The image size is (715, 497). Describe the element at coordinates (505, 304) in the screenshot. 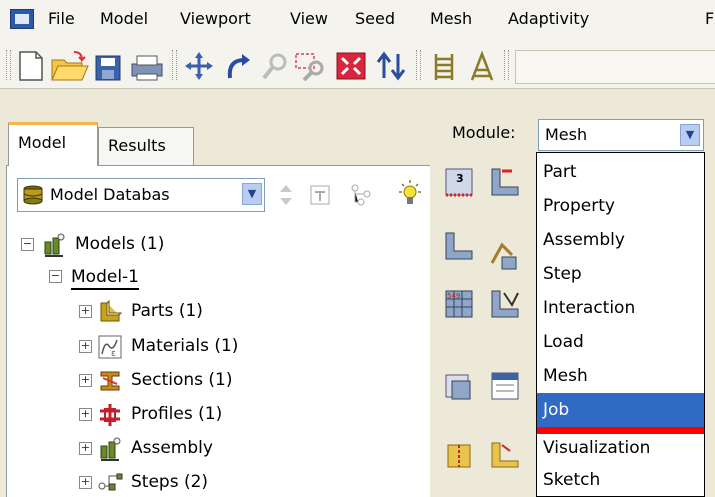

I see `element-type-icon` at that location.